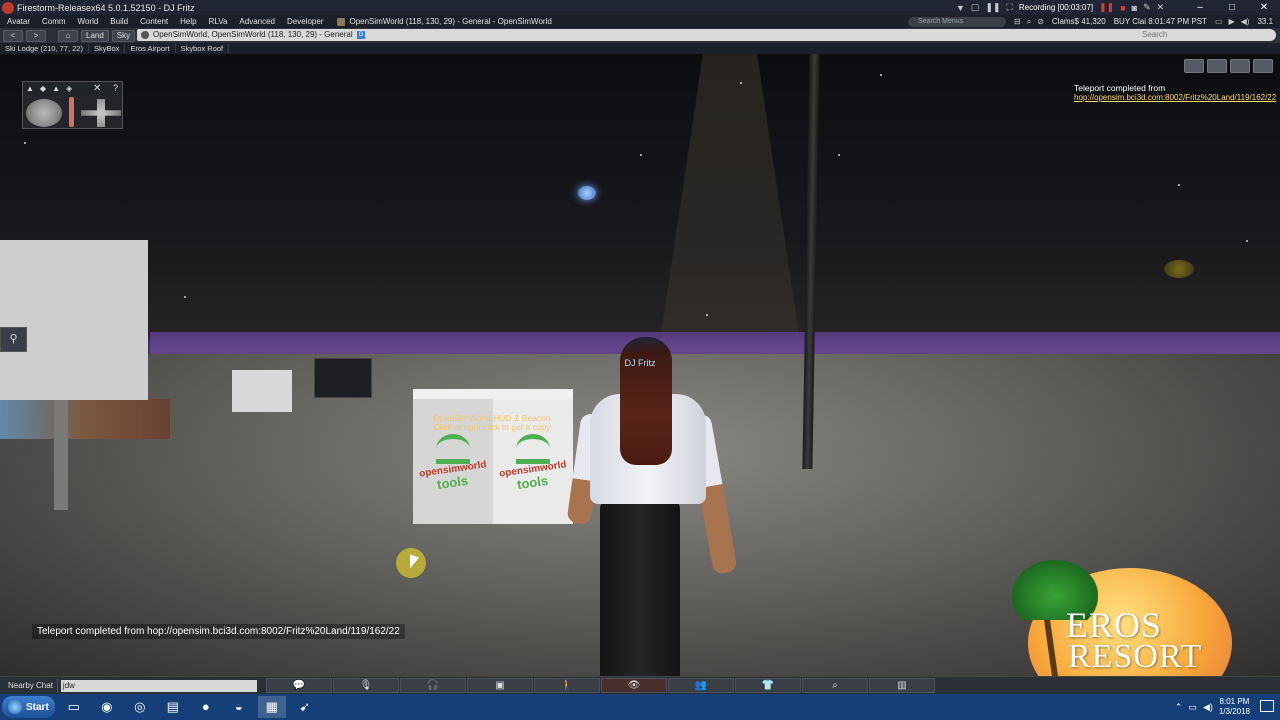 The width and height of the screenshot is (1280, 720). Describe the element at coordinates (1263, 66) in the screenshot. I see `notification-toggle-icon` at that location.